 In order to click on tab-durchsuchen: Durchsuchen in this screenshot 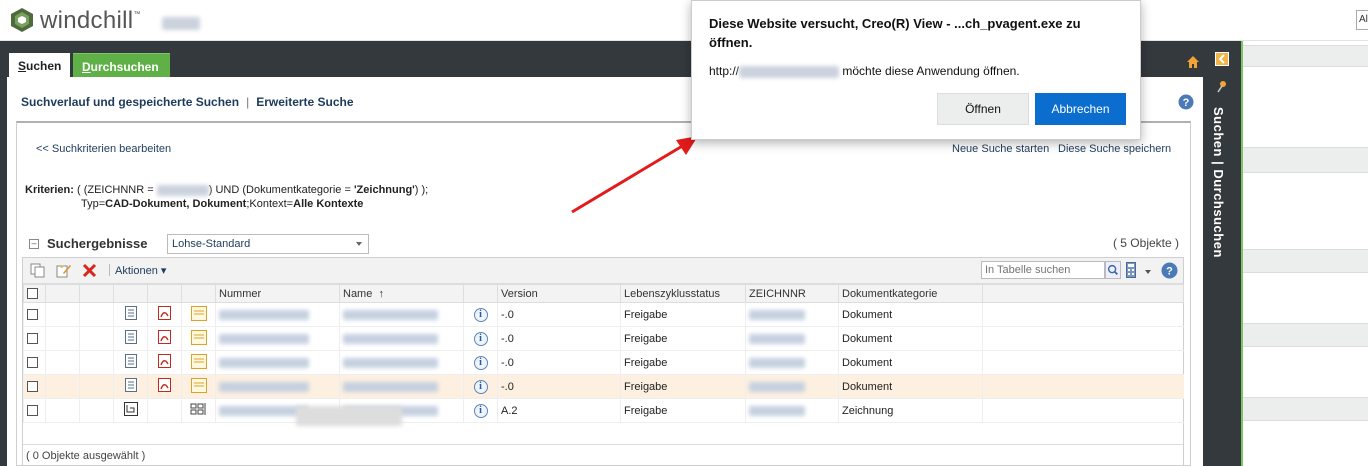, I will do `click(121, 65)`.